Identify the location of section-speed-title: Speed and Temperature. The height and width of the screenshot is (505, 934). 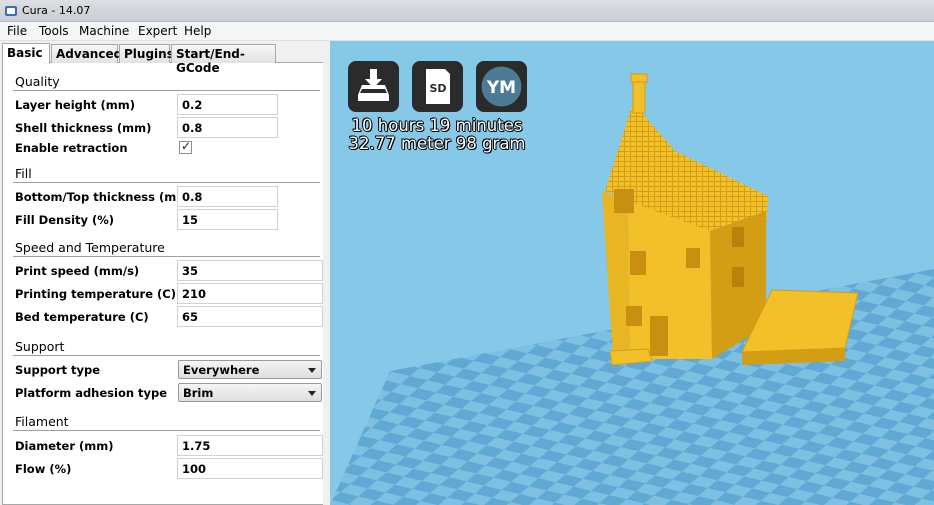
(90, 247).